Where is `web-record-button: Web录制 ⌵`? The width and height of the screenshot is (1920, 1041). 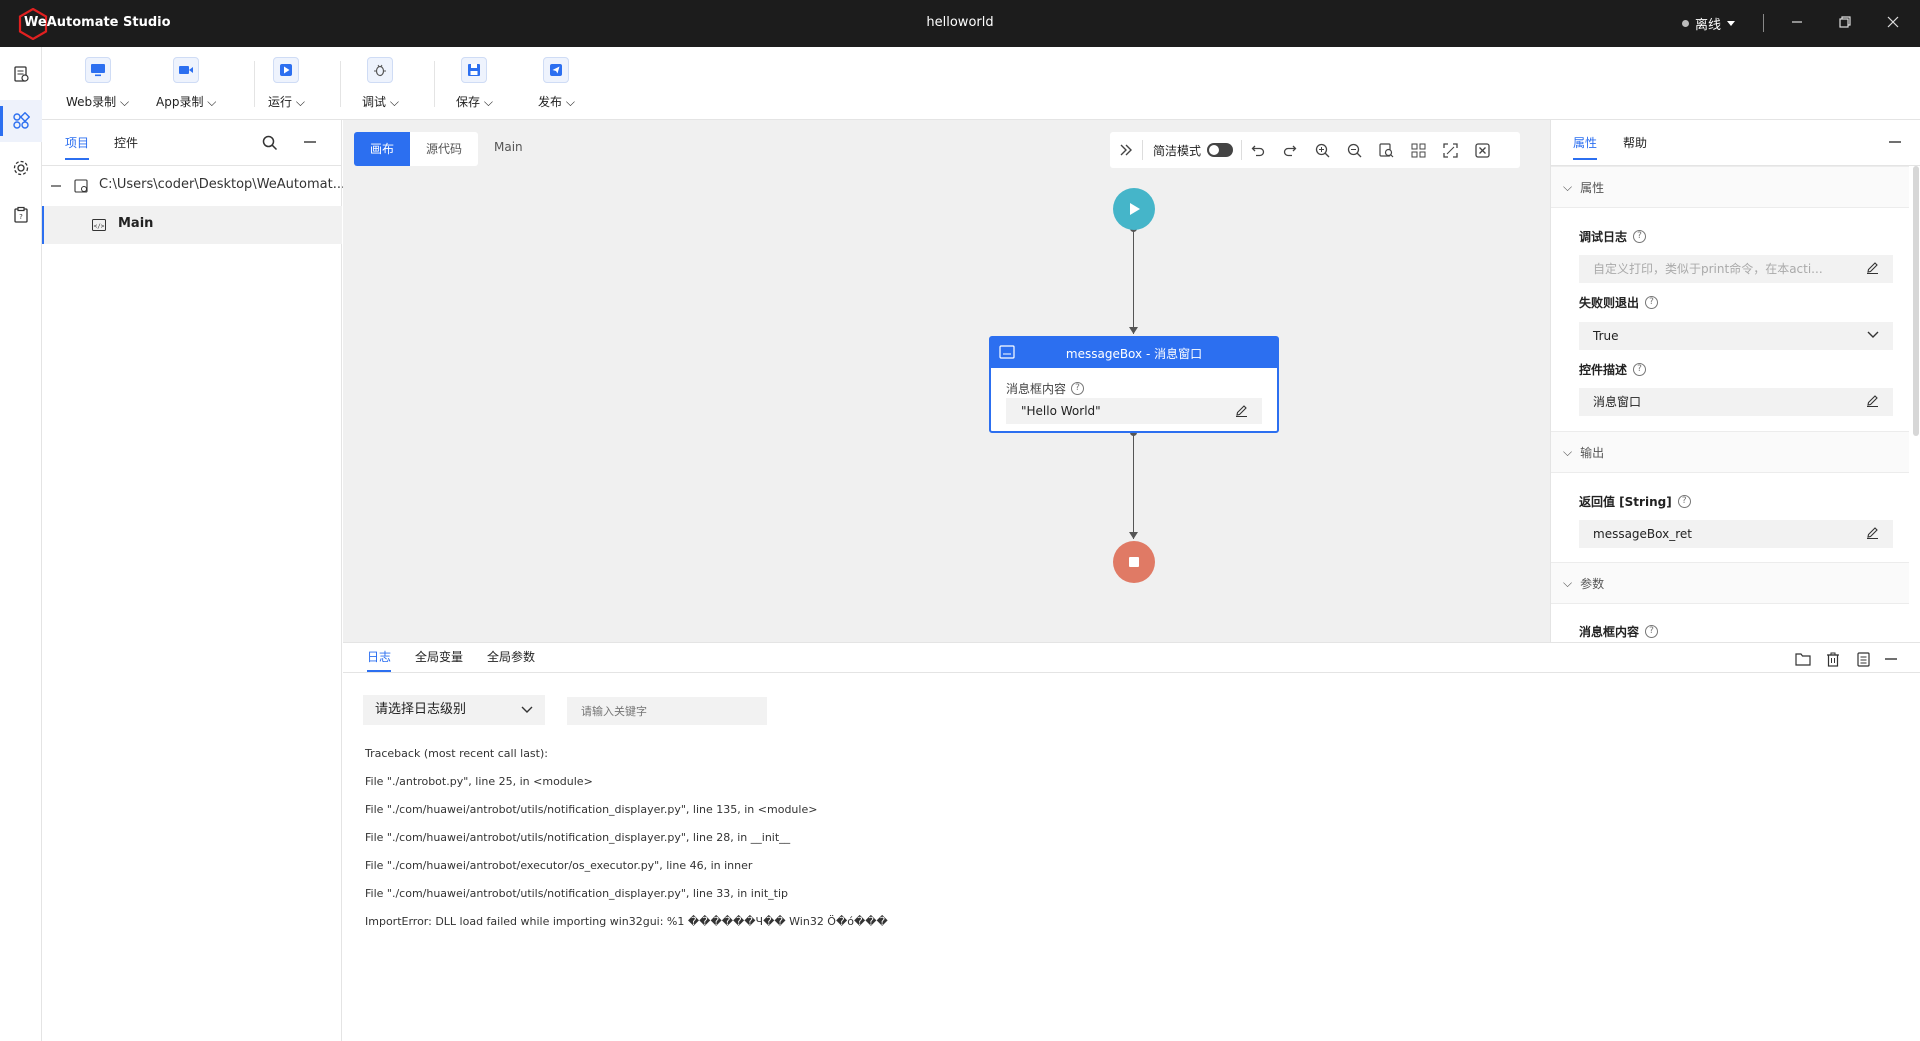 web-record-button: Web录制 ⌵ is located at coordinates (97, 84).